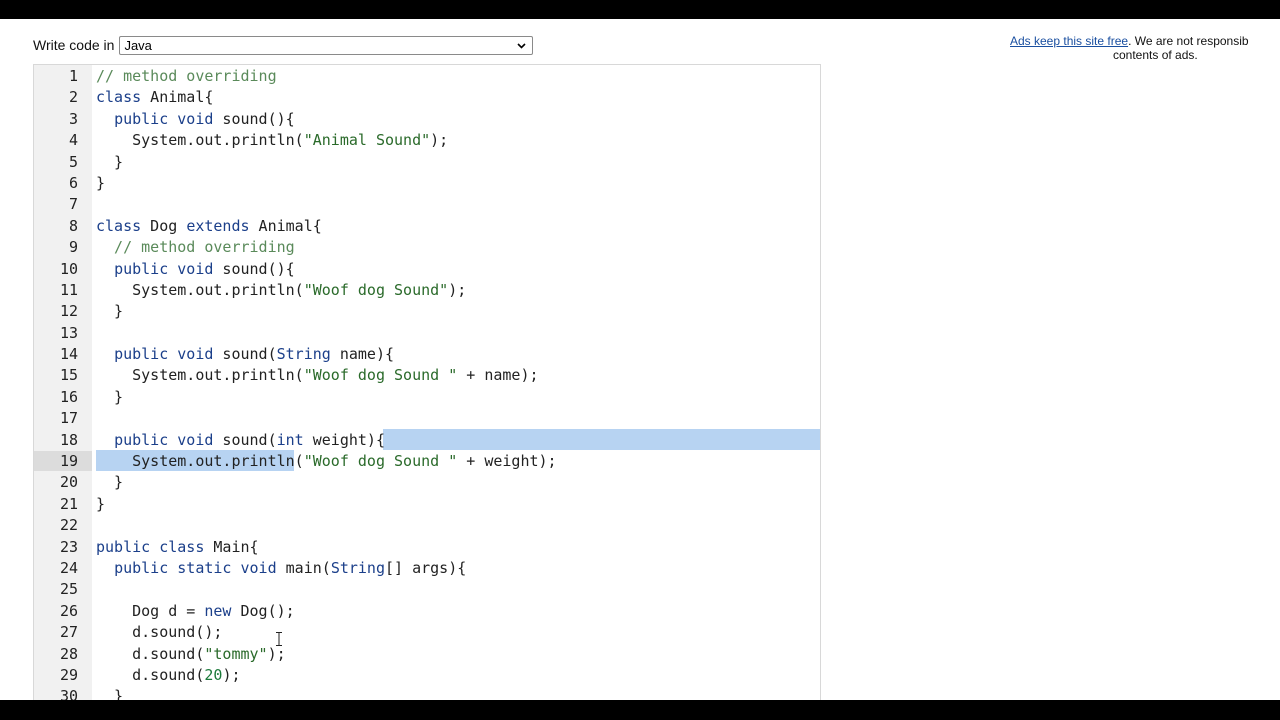  Describe the element at coordinates (195, 610) in the screenshot. I see `code-text: Dog d = new Dog();` at that location.